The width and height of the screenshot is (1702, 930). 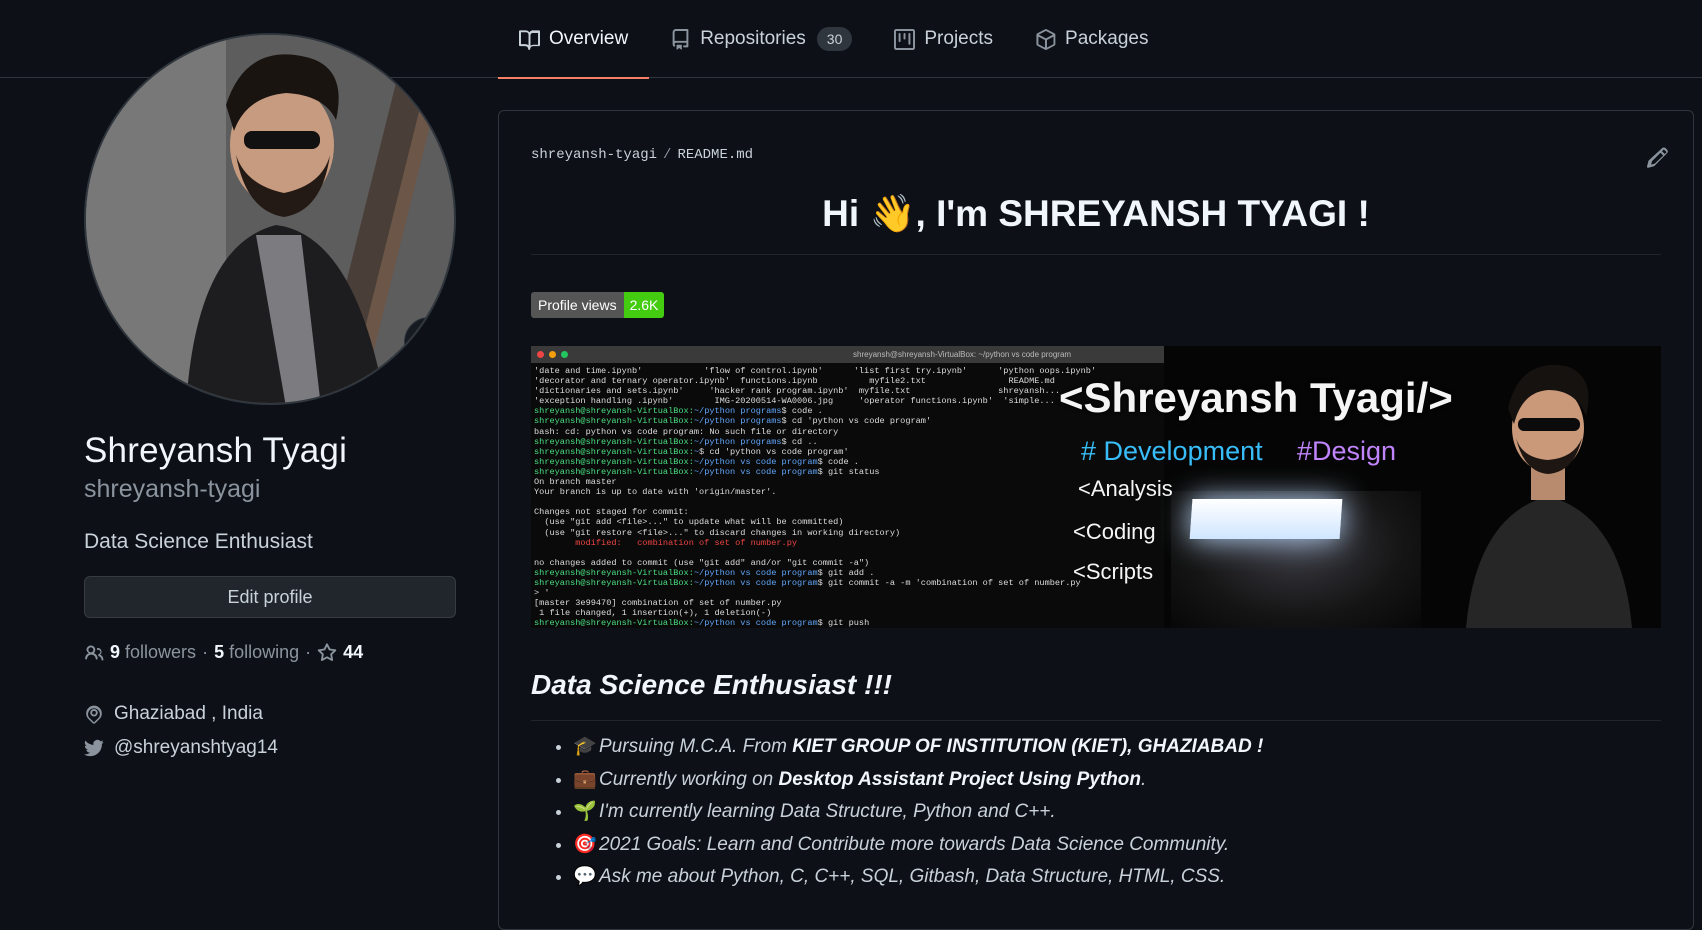 What do you see at coordinates (1658, 158) in the screenshot?
I see `pencil-icon` at bounding box center [1658, 158].